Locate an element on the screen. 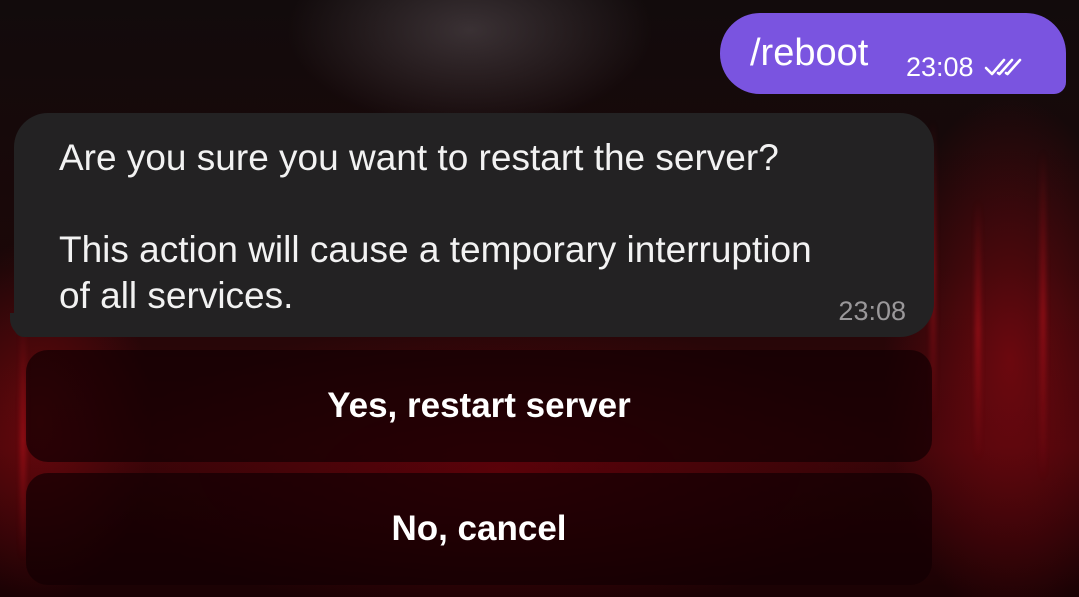  outgoing-message-time: 23:08 is located at coordinates (940, 67).